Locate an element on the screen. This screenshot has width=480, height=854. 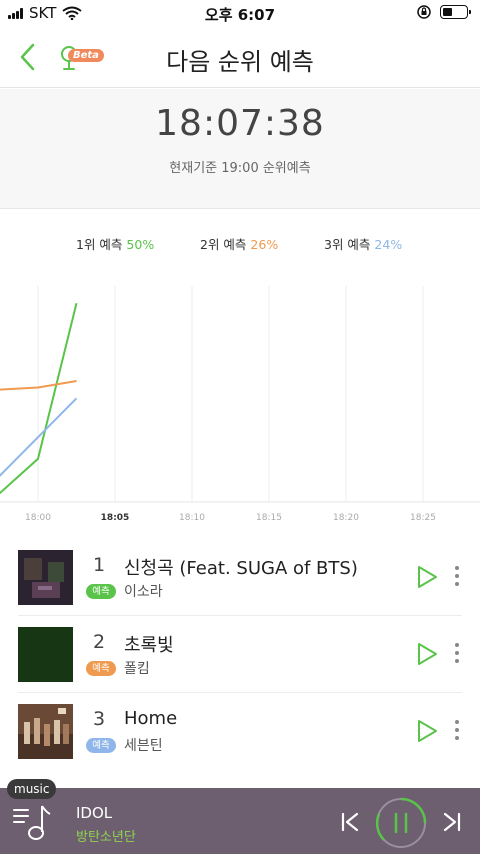
legend-label: 3위 예측 is located at coordinates (347, 244).